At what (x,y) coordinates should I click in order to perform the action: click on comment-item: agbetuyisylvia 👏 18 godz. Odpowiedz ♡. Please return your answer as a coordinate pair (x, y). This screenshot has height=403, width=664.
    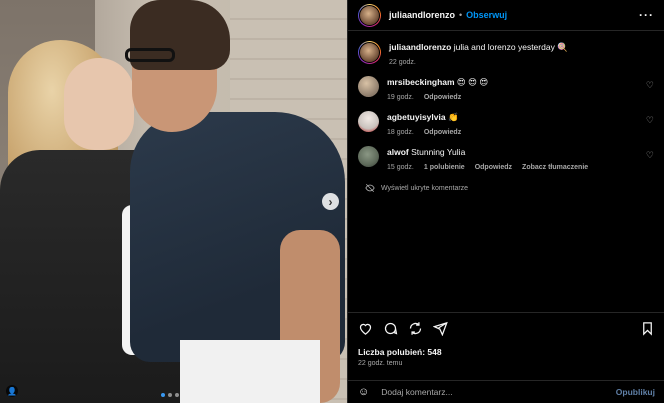
    Looking at the image, I should click on (506, 123).